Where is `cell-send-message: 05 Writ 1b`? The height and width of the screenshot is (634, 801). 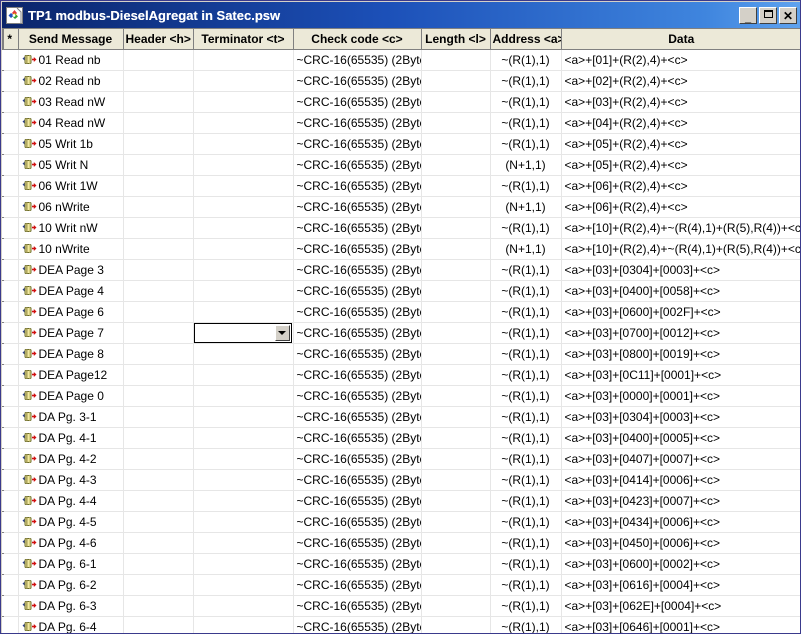 cell-send-message: 05 Writ 1b is located at coordinates (71, 144).